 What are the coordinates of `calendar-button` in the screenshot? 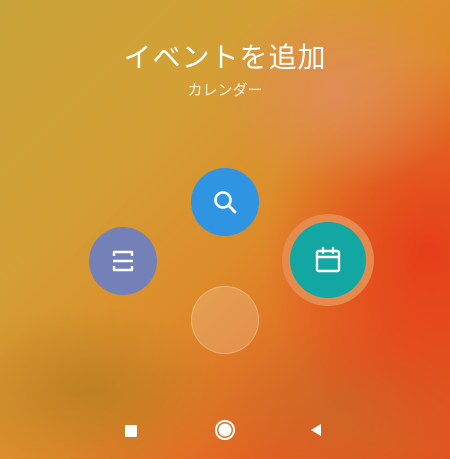 It's located at (328, 260).